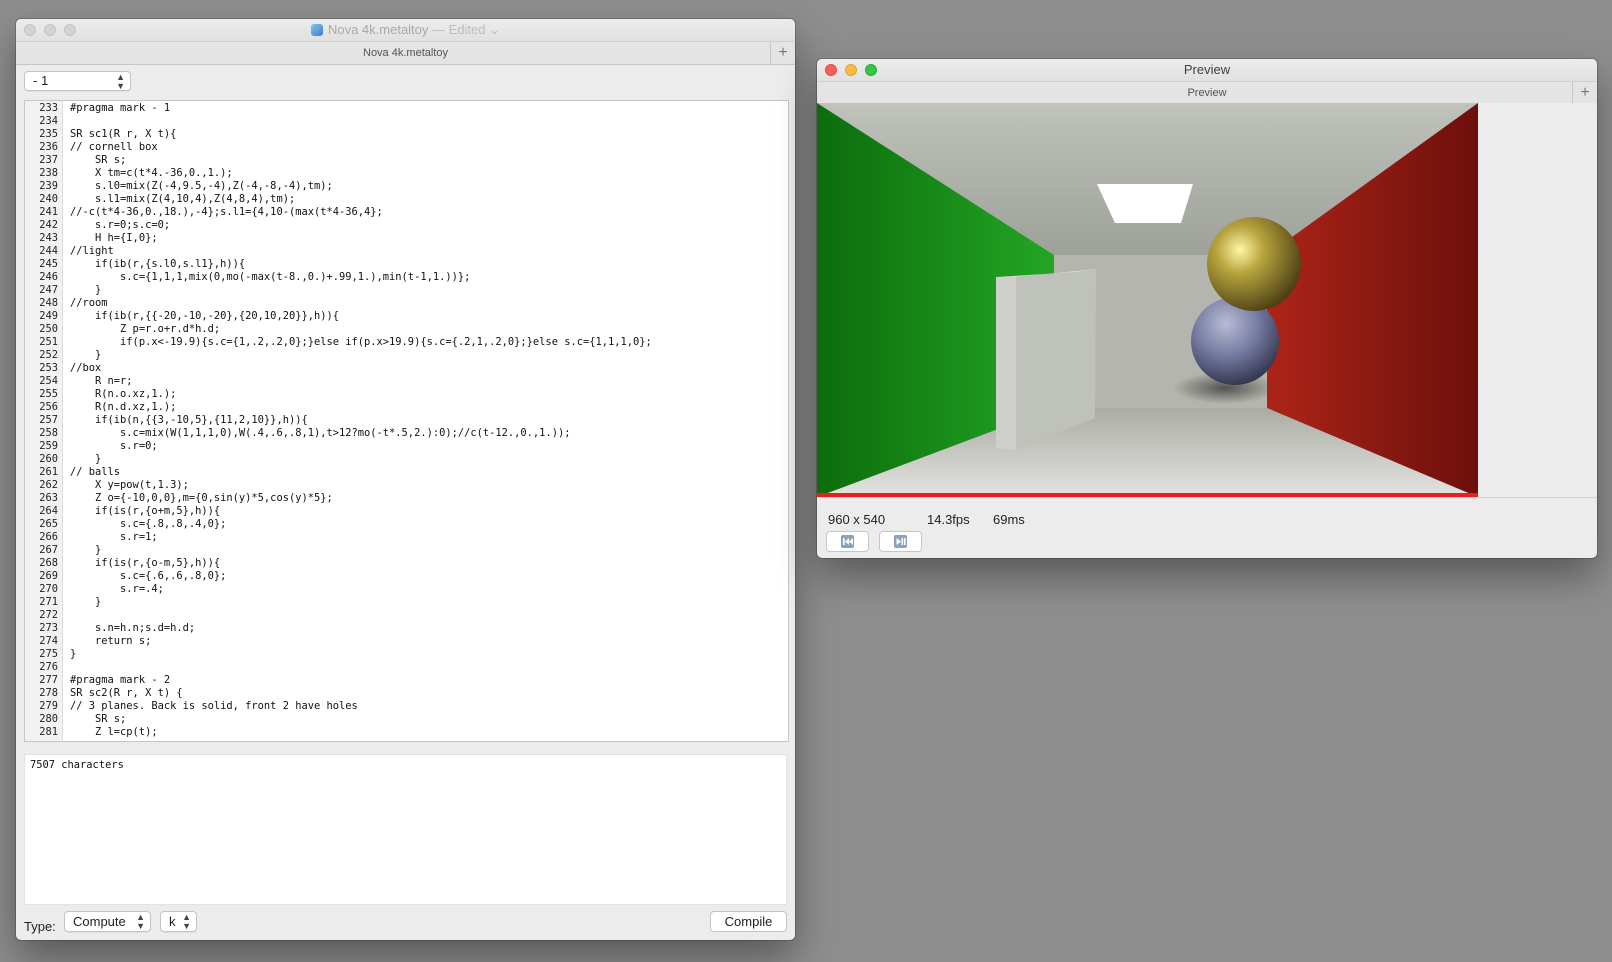  Describe the element at coordinates (429, 537) in the screenshot. I see `code-line: s.r=1;` at that location.